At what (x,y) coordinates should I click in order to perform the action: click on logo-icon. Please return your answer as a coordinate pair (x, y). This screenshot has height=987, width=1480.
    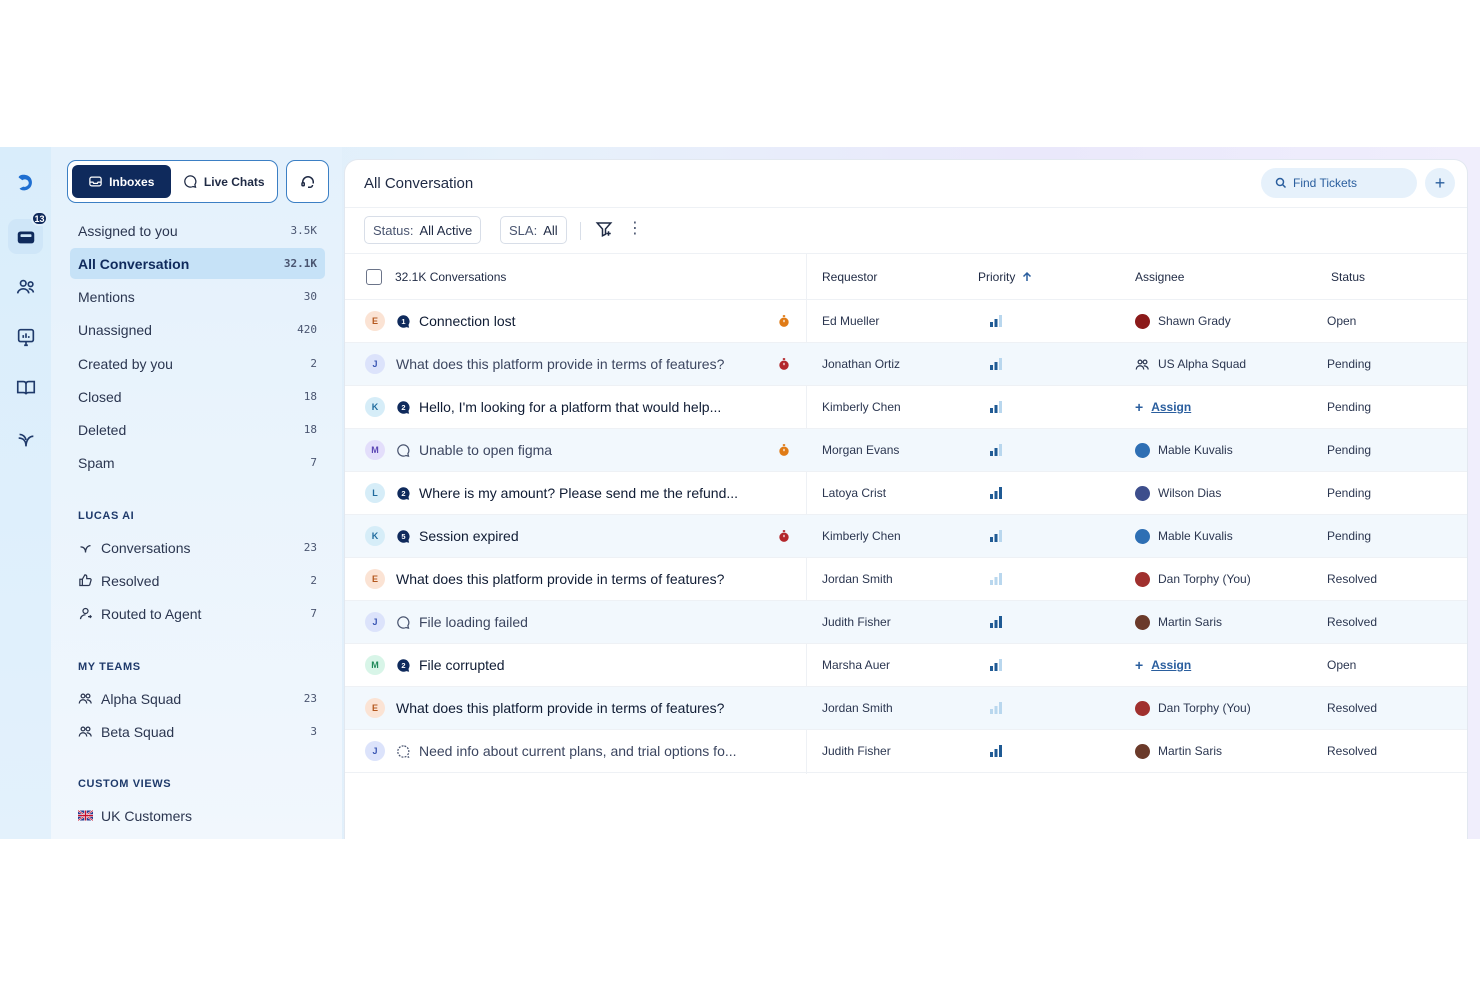
    Looking at the image, I should click on (25, 182).